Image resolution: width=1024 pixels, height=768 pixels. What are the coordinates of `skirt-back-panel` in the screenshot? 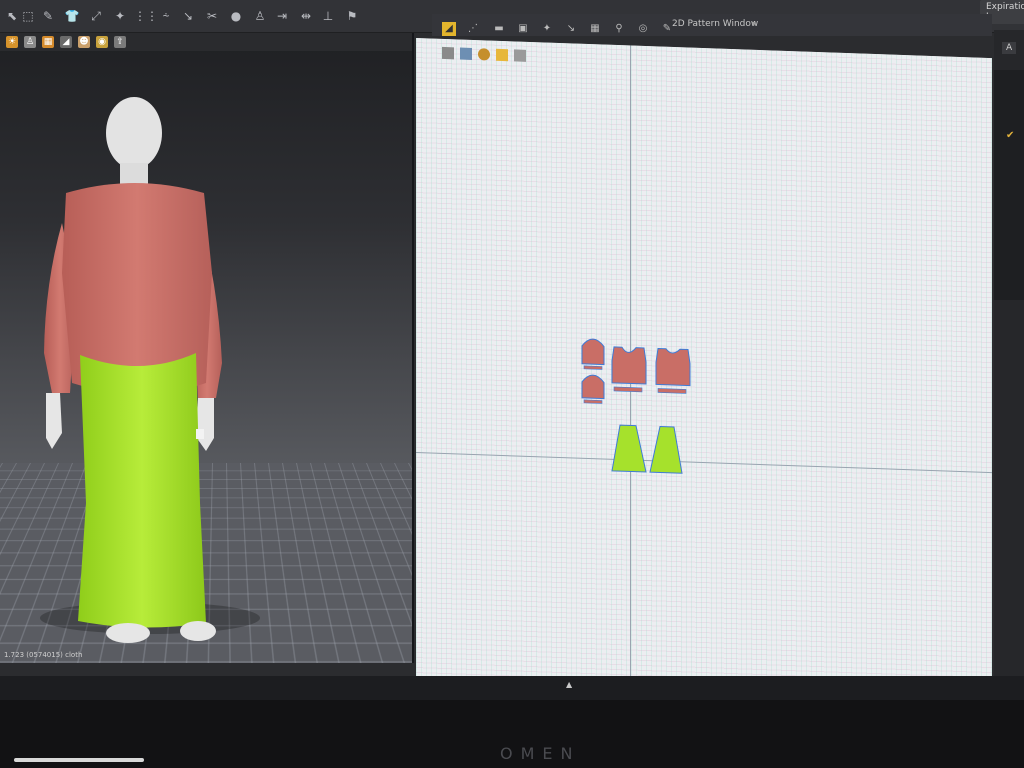 It's located at (666, 449).